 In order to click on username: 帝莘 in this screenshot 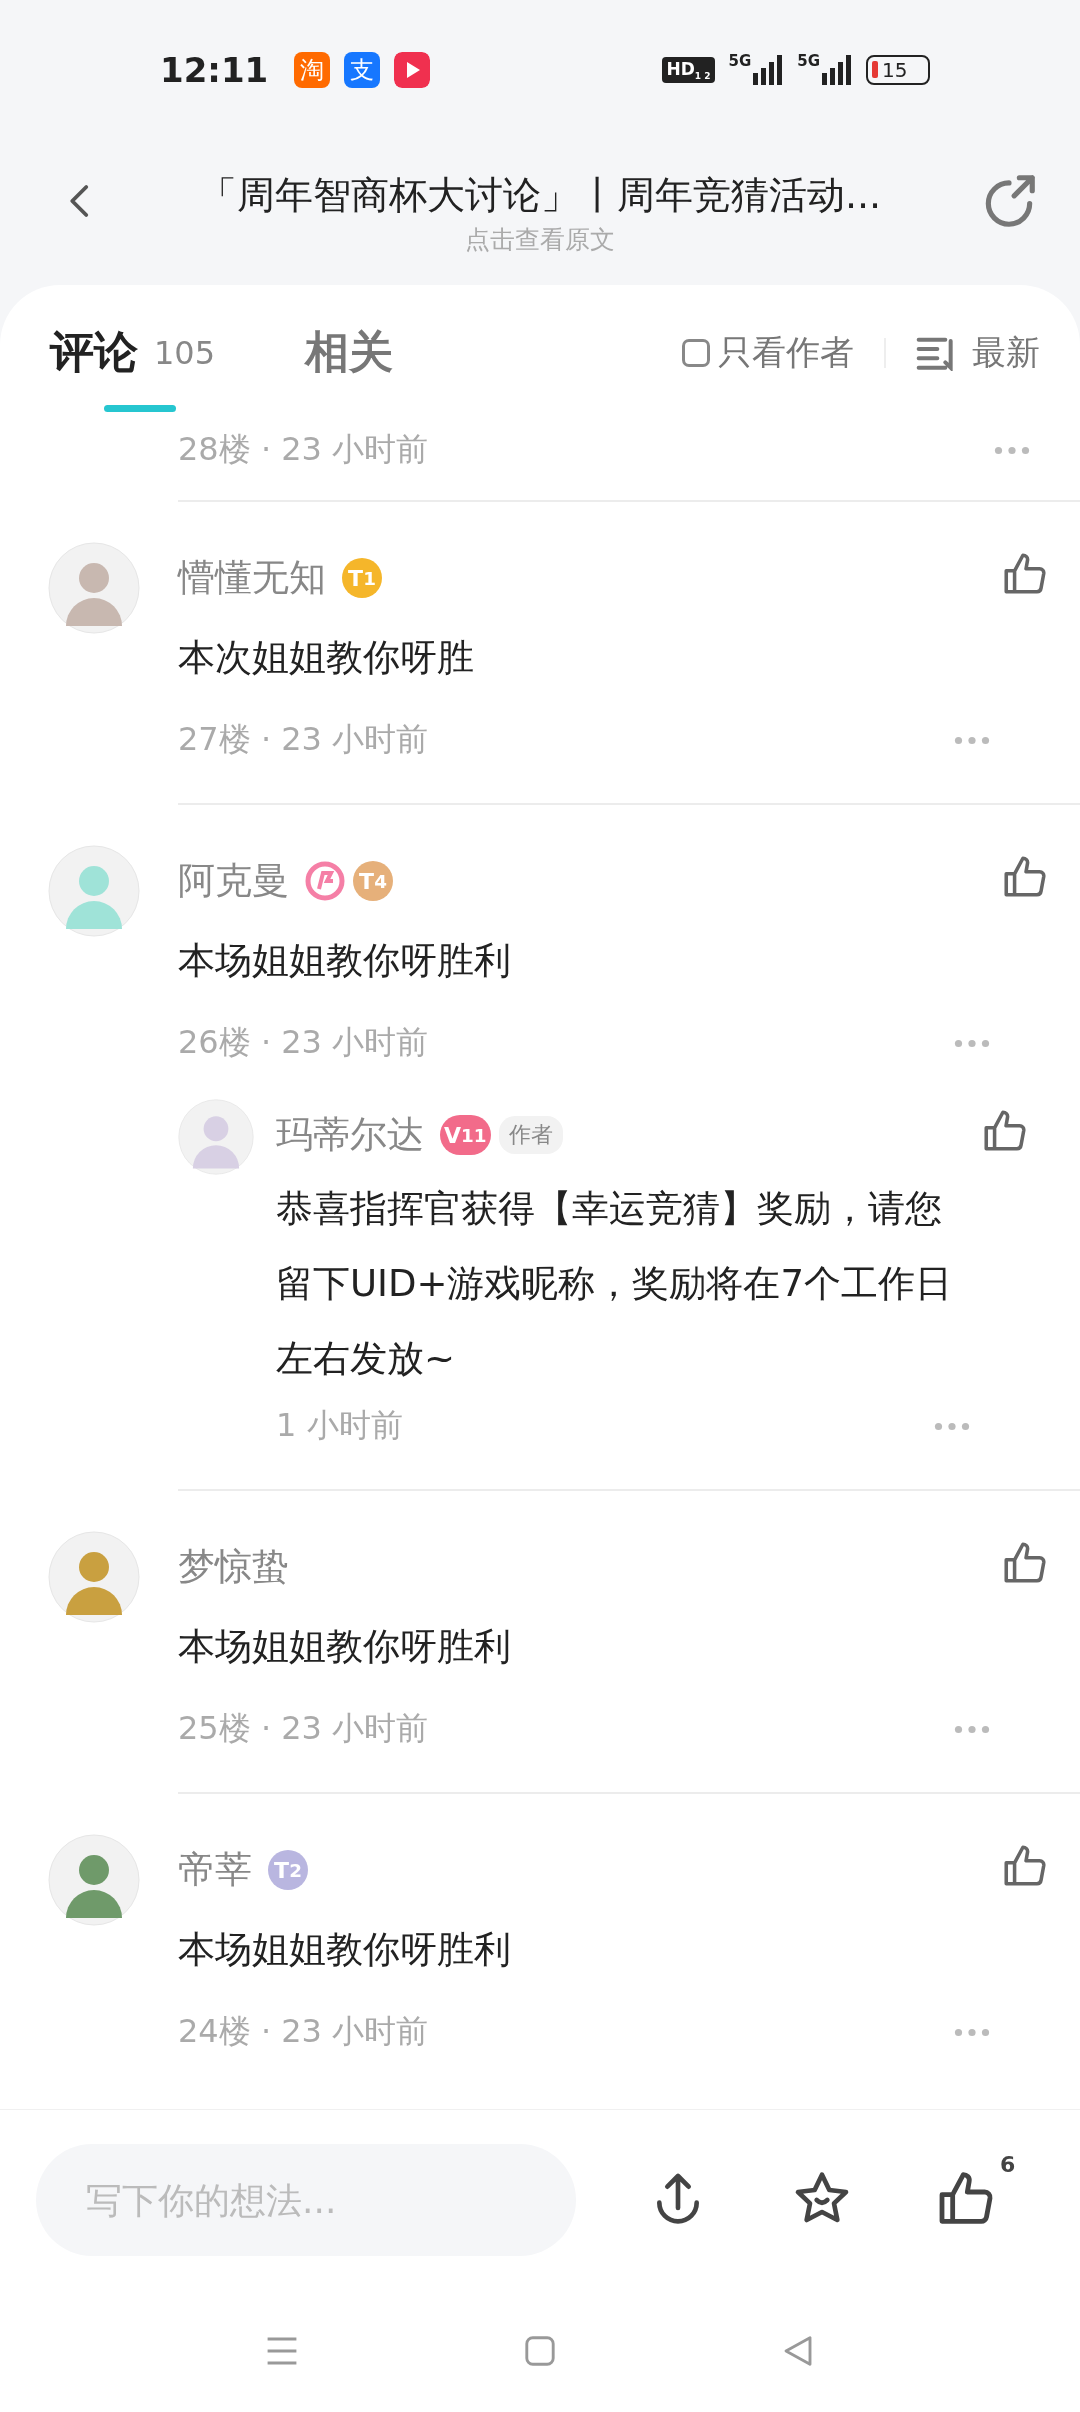, I will do `click(215, 1870)`.